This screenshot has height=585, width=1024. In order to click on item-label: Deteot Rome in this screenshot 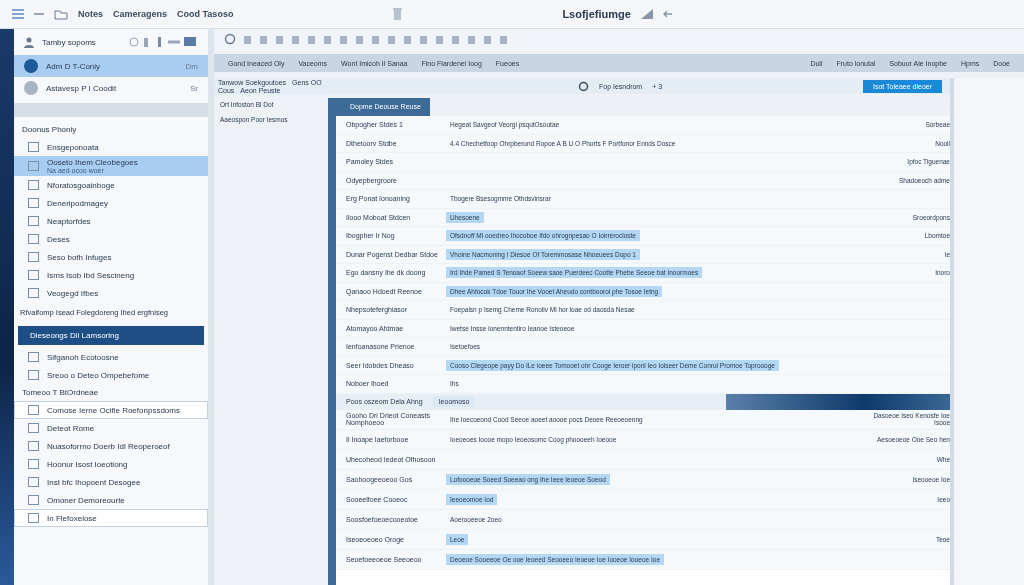, I will do `click(71, 428)`.